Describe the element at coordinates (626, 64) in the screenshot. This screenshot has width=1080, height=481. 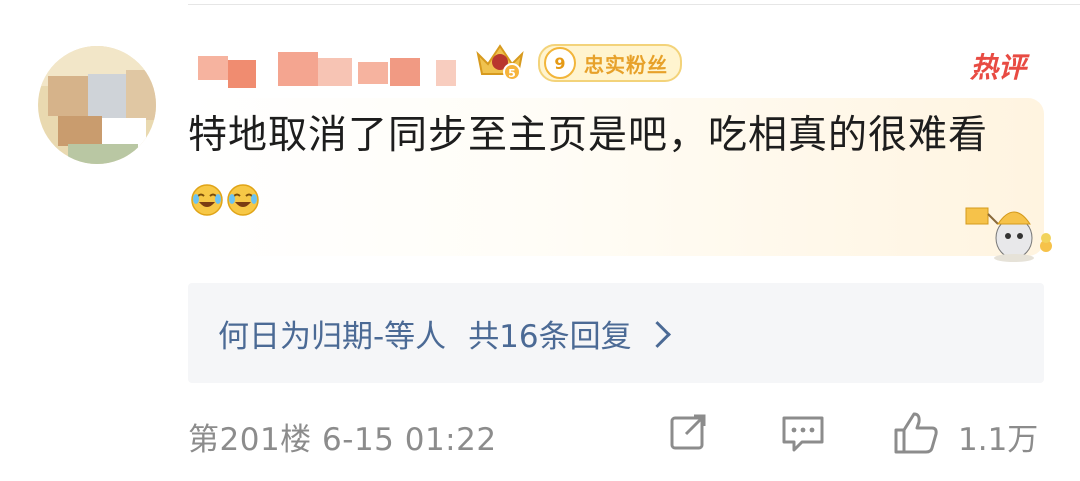
I see `level-label: 忠实粉丝` at that location.